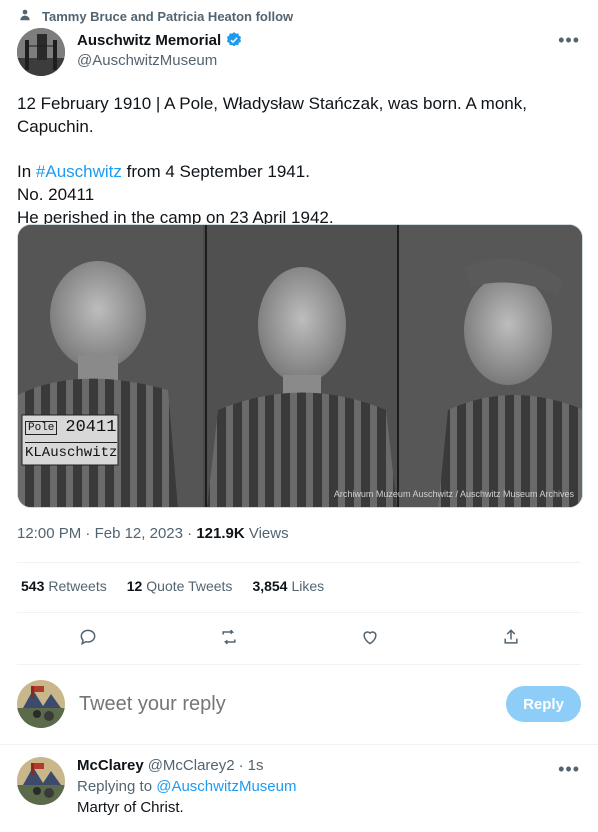 The image size is (598, 832). Describe the element at coordinates (191, 765) in the screenshot. I see `reply-author-handle: @McClarey2` at that location.